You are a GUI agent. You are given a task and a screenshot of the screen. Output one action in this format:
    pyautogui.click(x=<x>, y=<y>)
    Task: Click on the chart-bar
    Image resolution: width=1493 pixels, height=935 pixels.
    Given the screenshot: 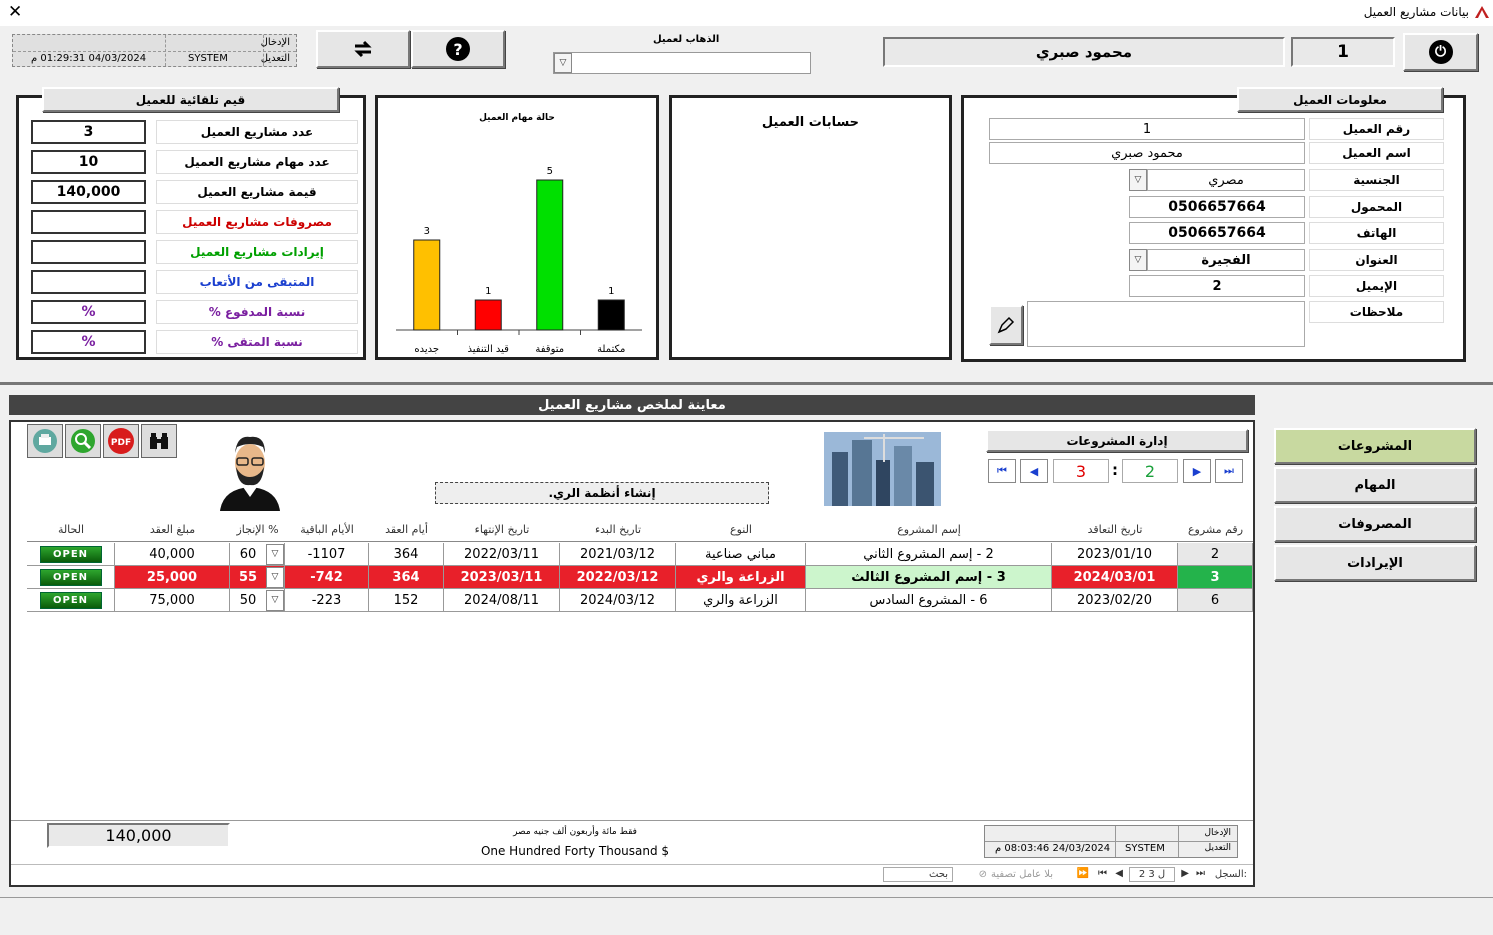 What is the action you would take?
    pyautogui.click(x=427, y=285)
    